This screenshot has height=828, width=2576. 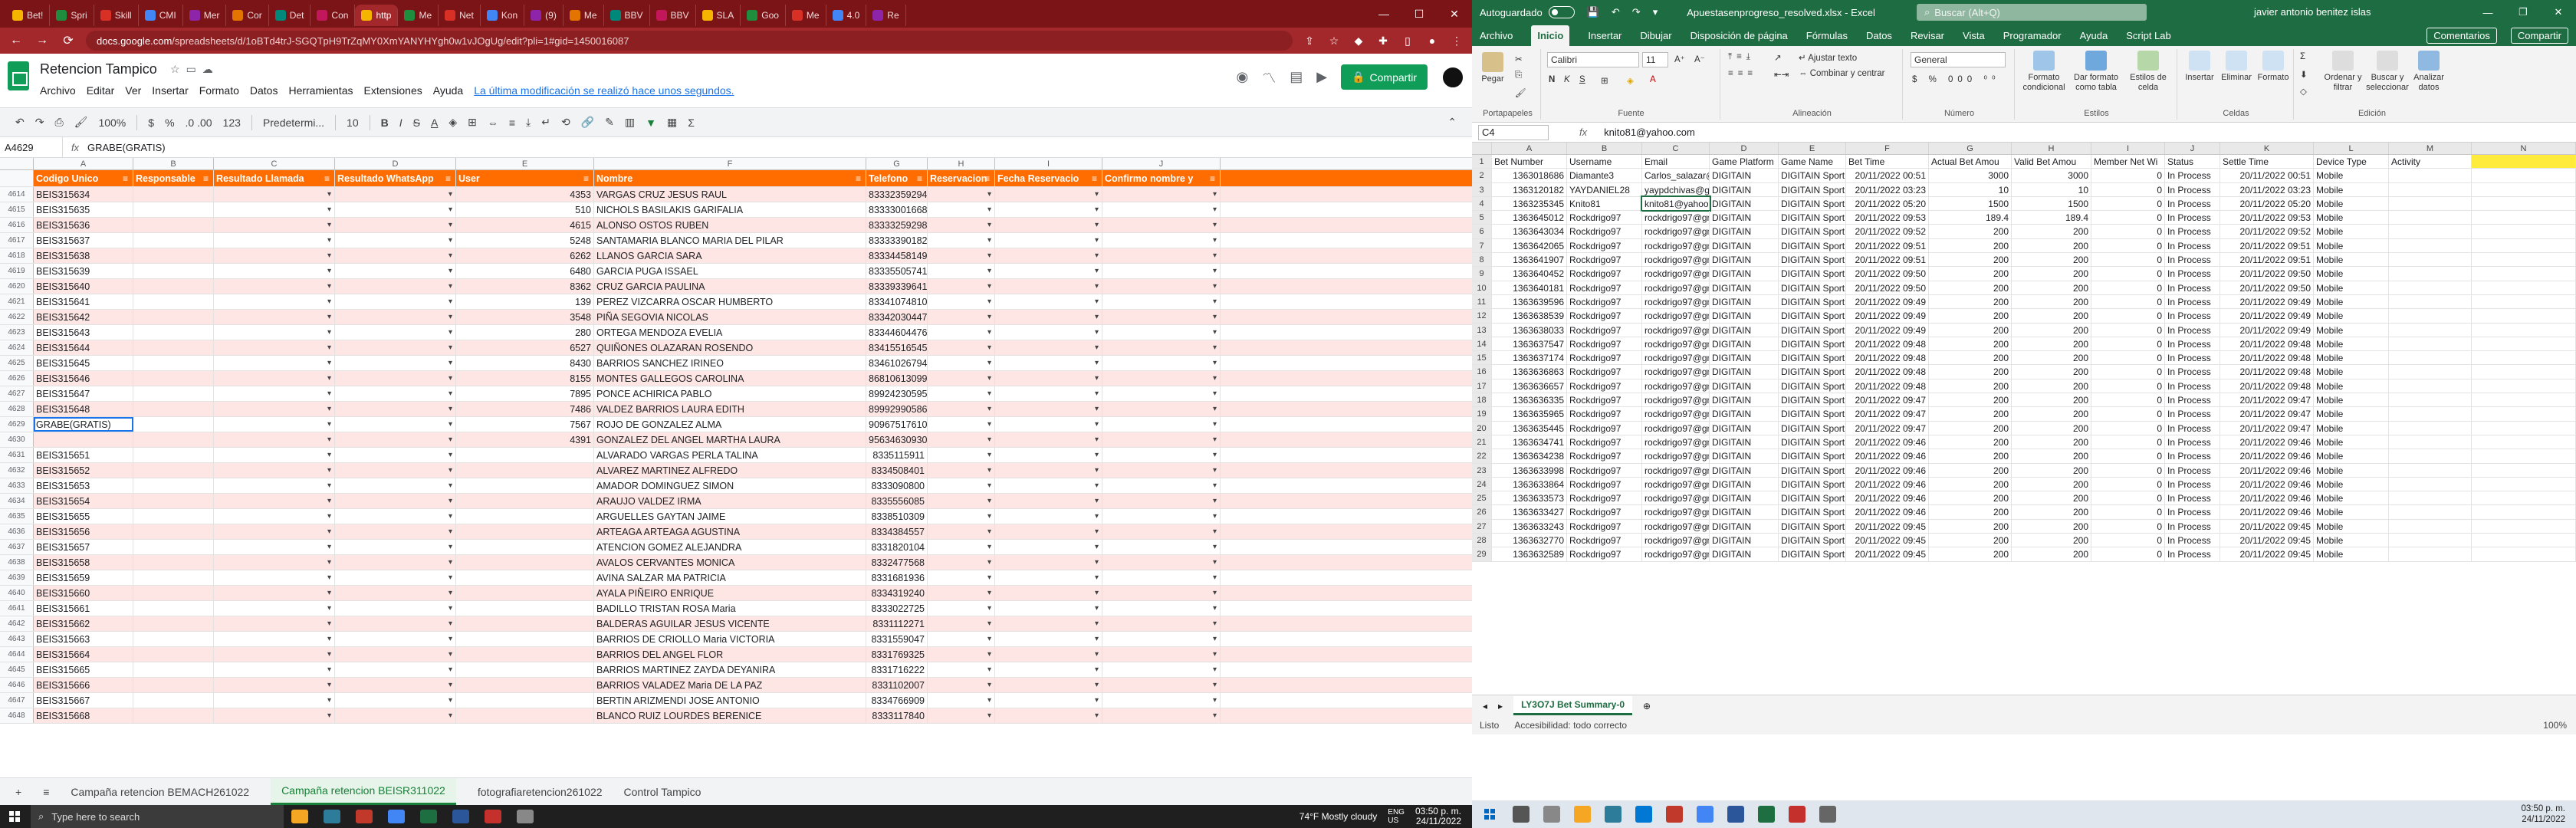 I want to click on row-number: 7, so click(x=1482, y=245).